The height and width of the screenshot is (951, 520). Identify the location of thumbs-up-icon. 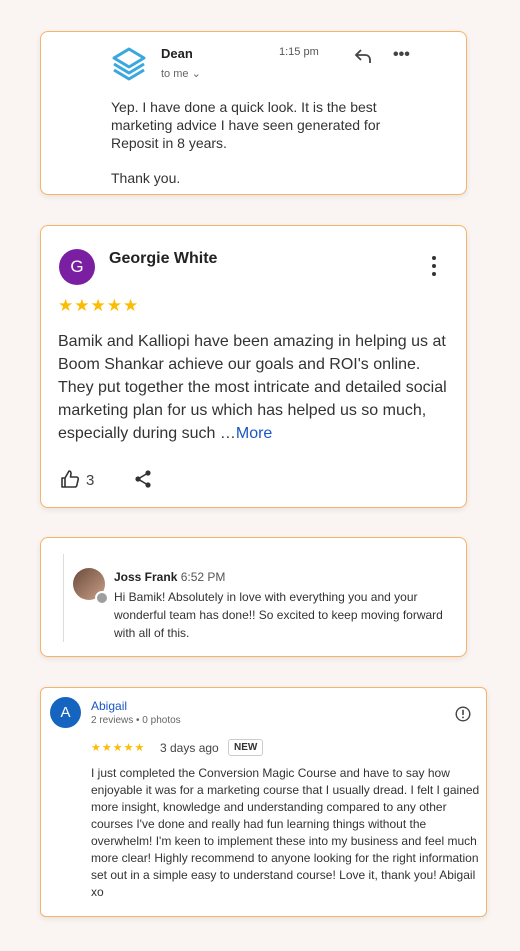
(70, 479).